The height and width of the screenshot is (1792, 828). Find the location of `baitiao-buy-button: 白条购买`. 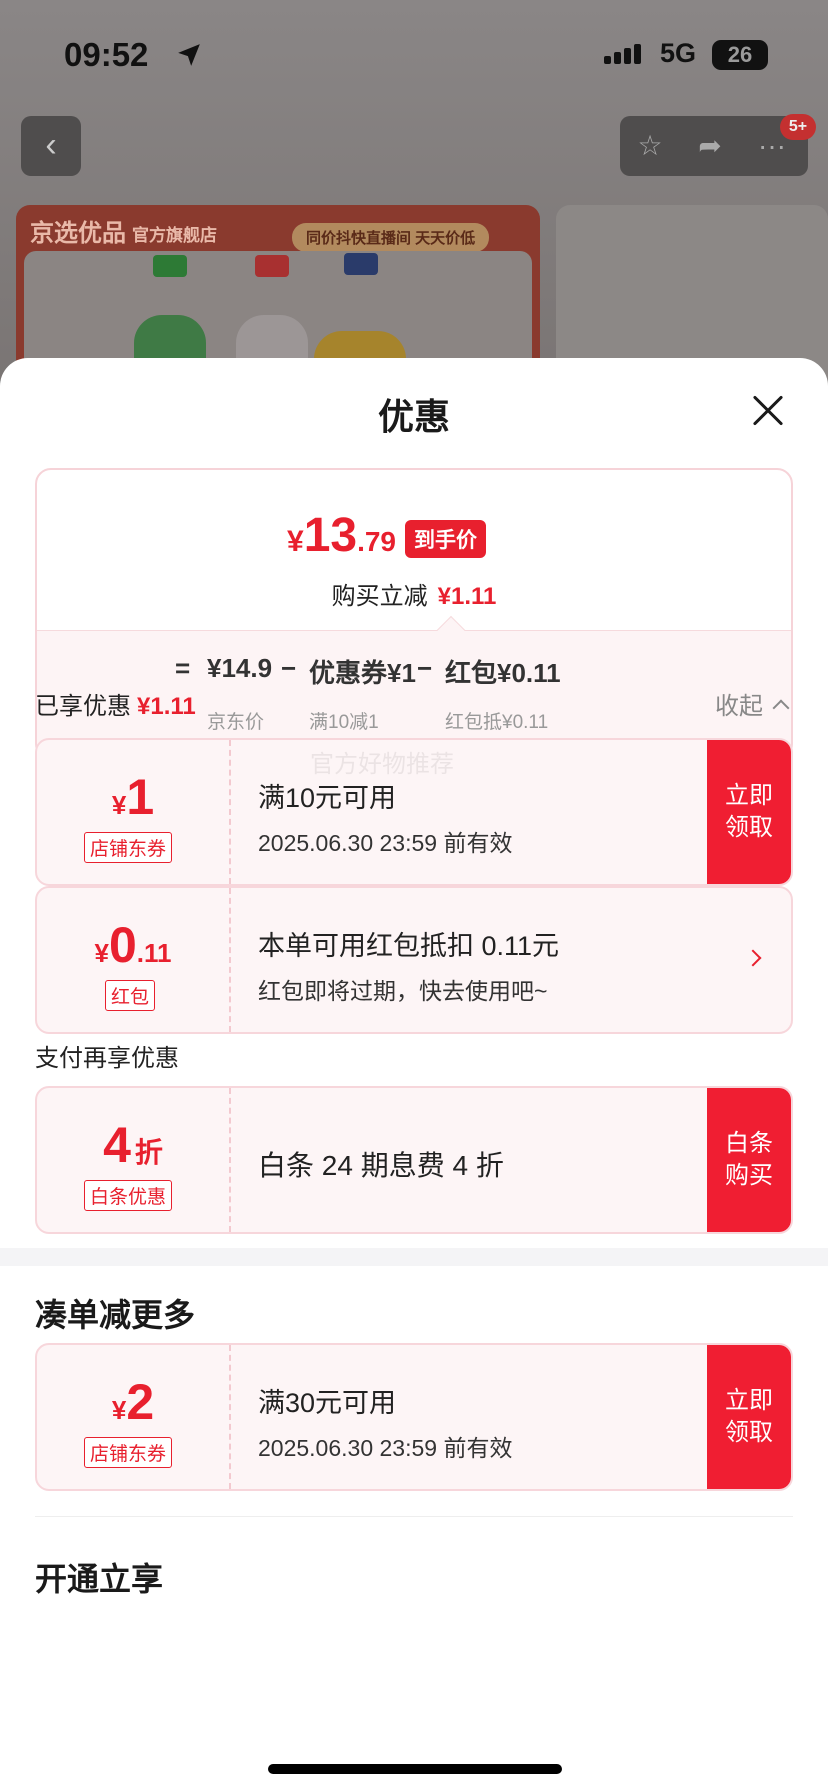

baitiao-buy-button: 白条购买 is located at coordinates (749, 1160).